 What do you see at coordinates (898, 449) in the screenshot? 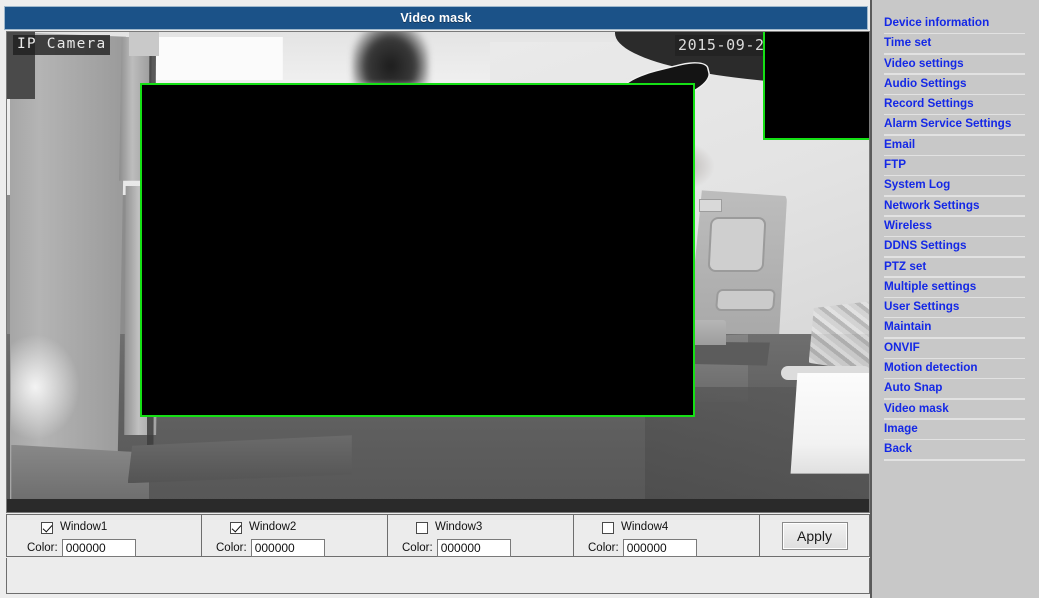
I see `sidebar-item-label: Back` at bounding box center [898, 449].